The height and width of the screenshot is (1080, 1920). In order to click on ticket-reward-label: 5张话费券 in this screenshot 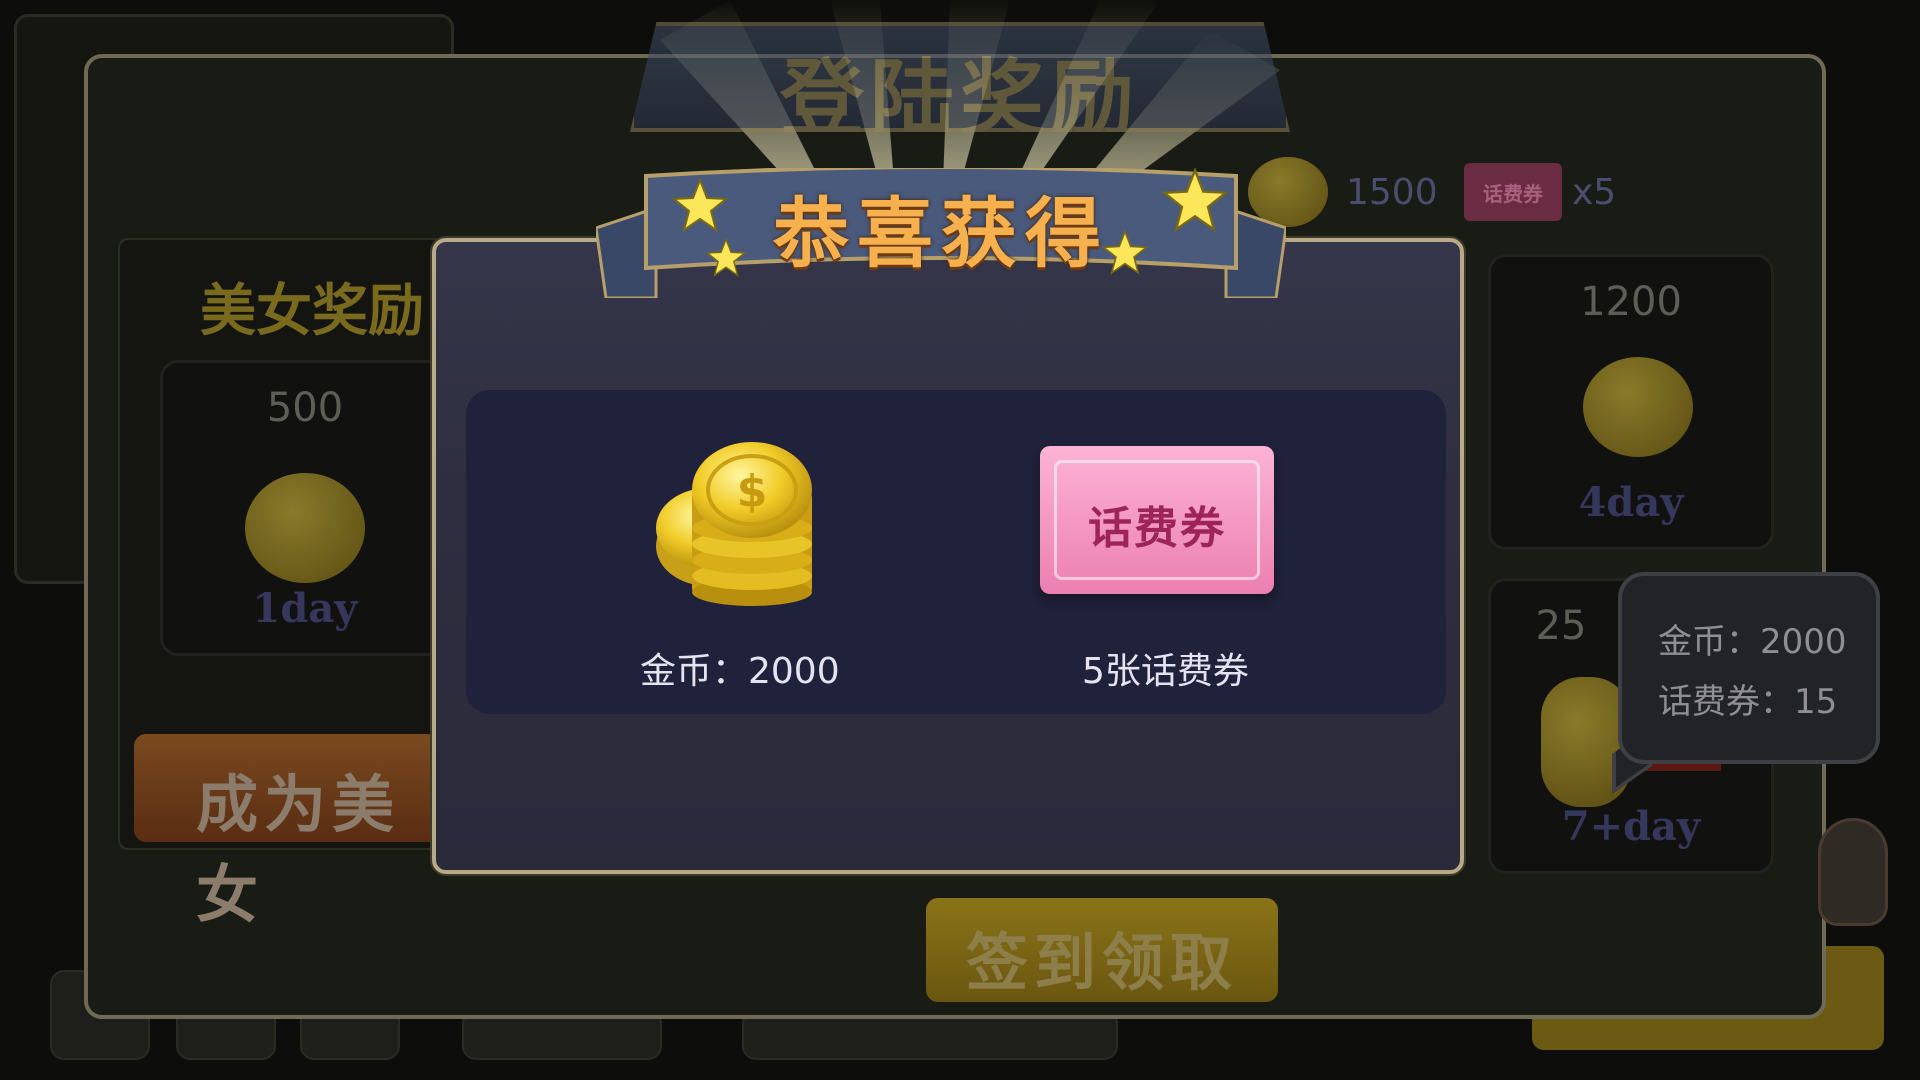, I will do `click(1165, 671)`.